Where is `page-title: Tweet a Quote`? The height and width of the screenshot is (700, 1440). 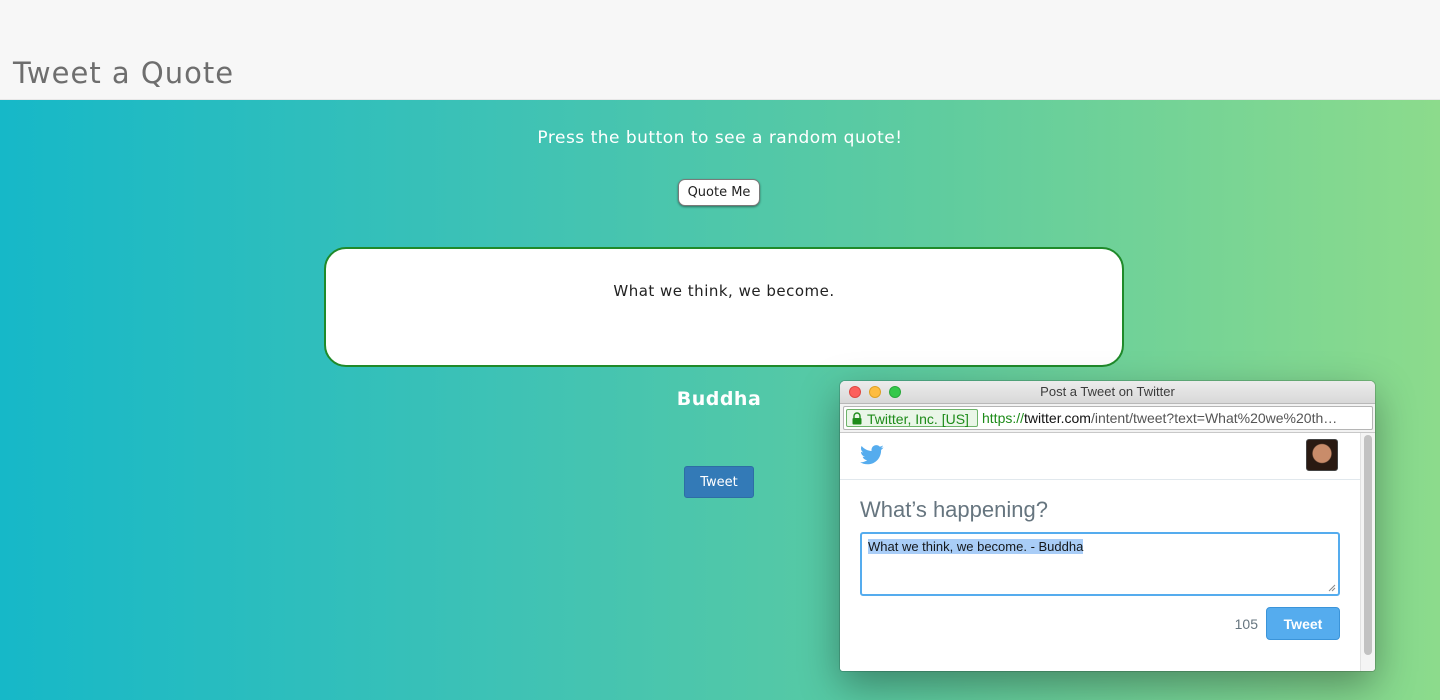
page-title: Tweet a Quote is located at coordinates (124, 73).